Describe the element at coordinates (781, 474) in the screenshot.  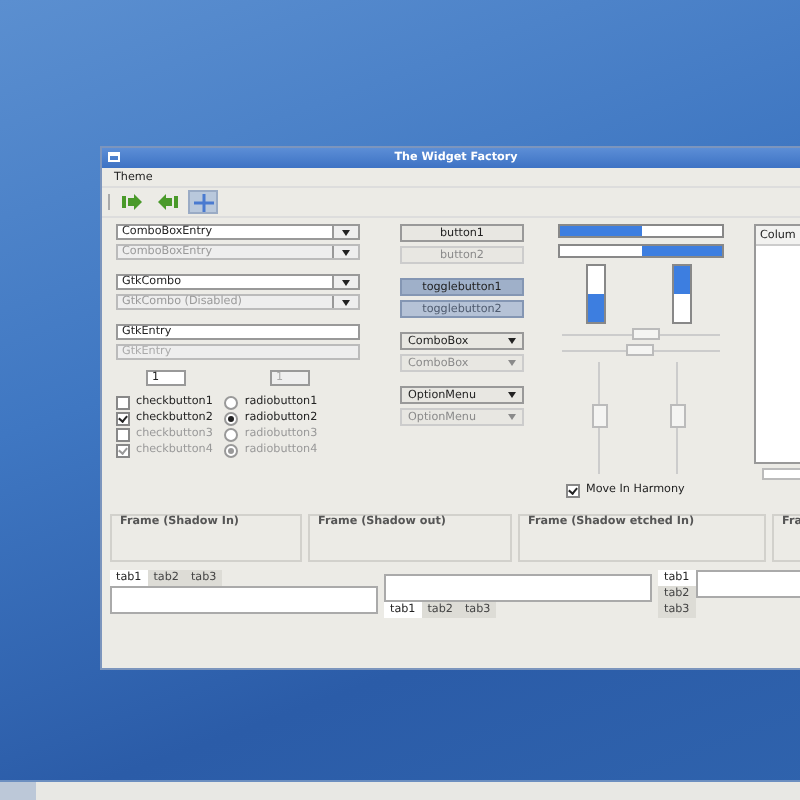
I see `scrollbar` at that location.